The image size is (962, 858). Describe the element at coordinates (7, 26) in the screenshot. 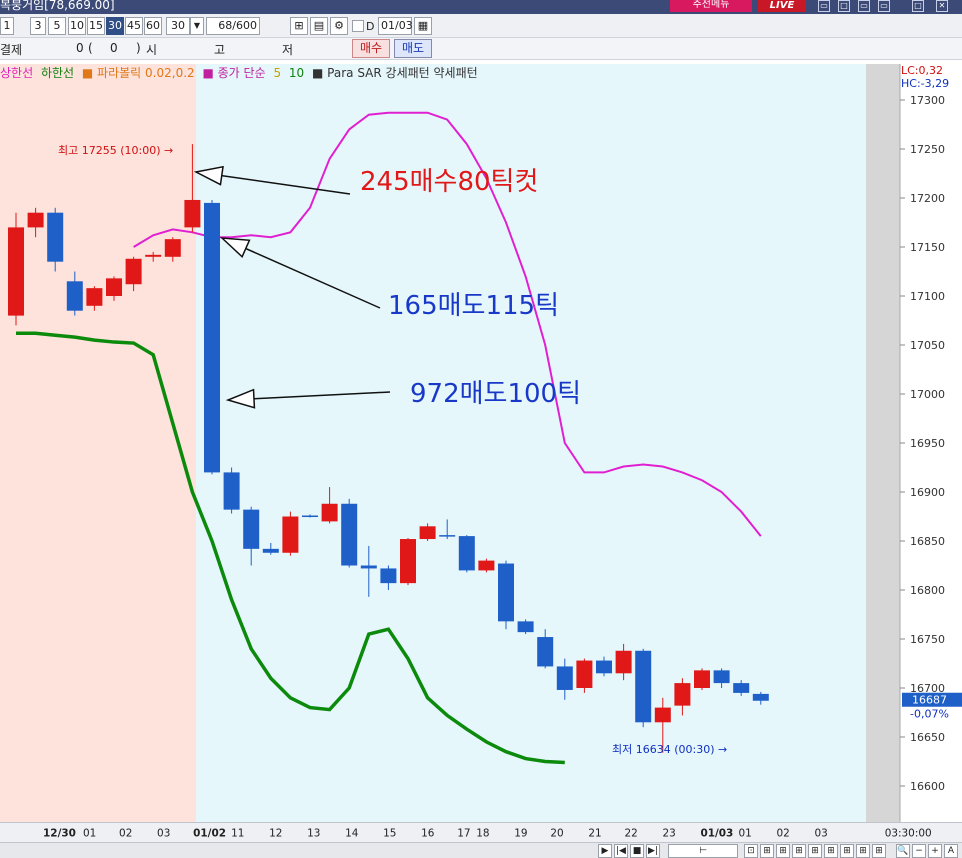

I see `period-1-button: 1` at that location.